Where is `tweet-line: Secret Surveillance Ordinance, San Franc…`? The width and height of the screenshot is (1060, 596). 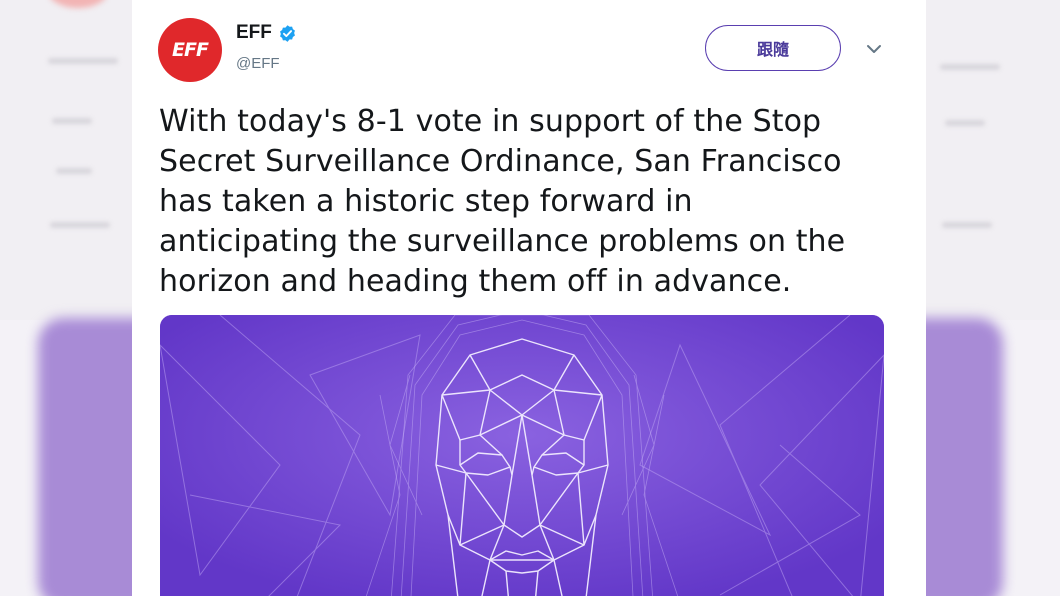
tweet-line: Secret Surveillance Ordinance, San Franc… is located at coordinates (500, 161).